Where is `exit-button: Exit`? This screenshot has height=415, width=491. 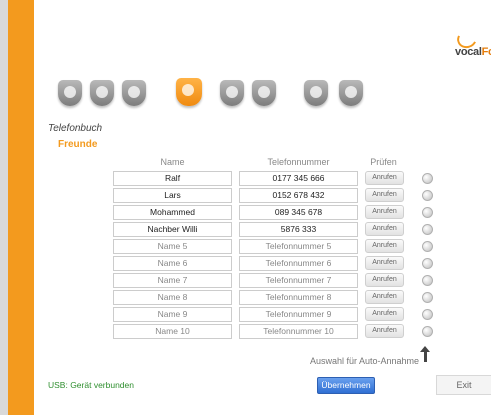 exit-button: Exit is located at coordinates (463, 385).